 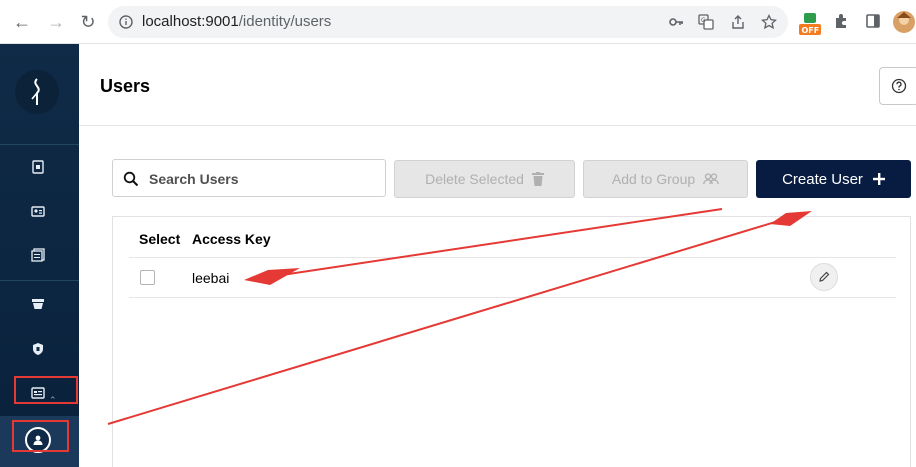 I want to click on sidebar-item-access-keys, so click(x=38, y=211).